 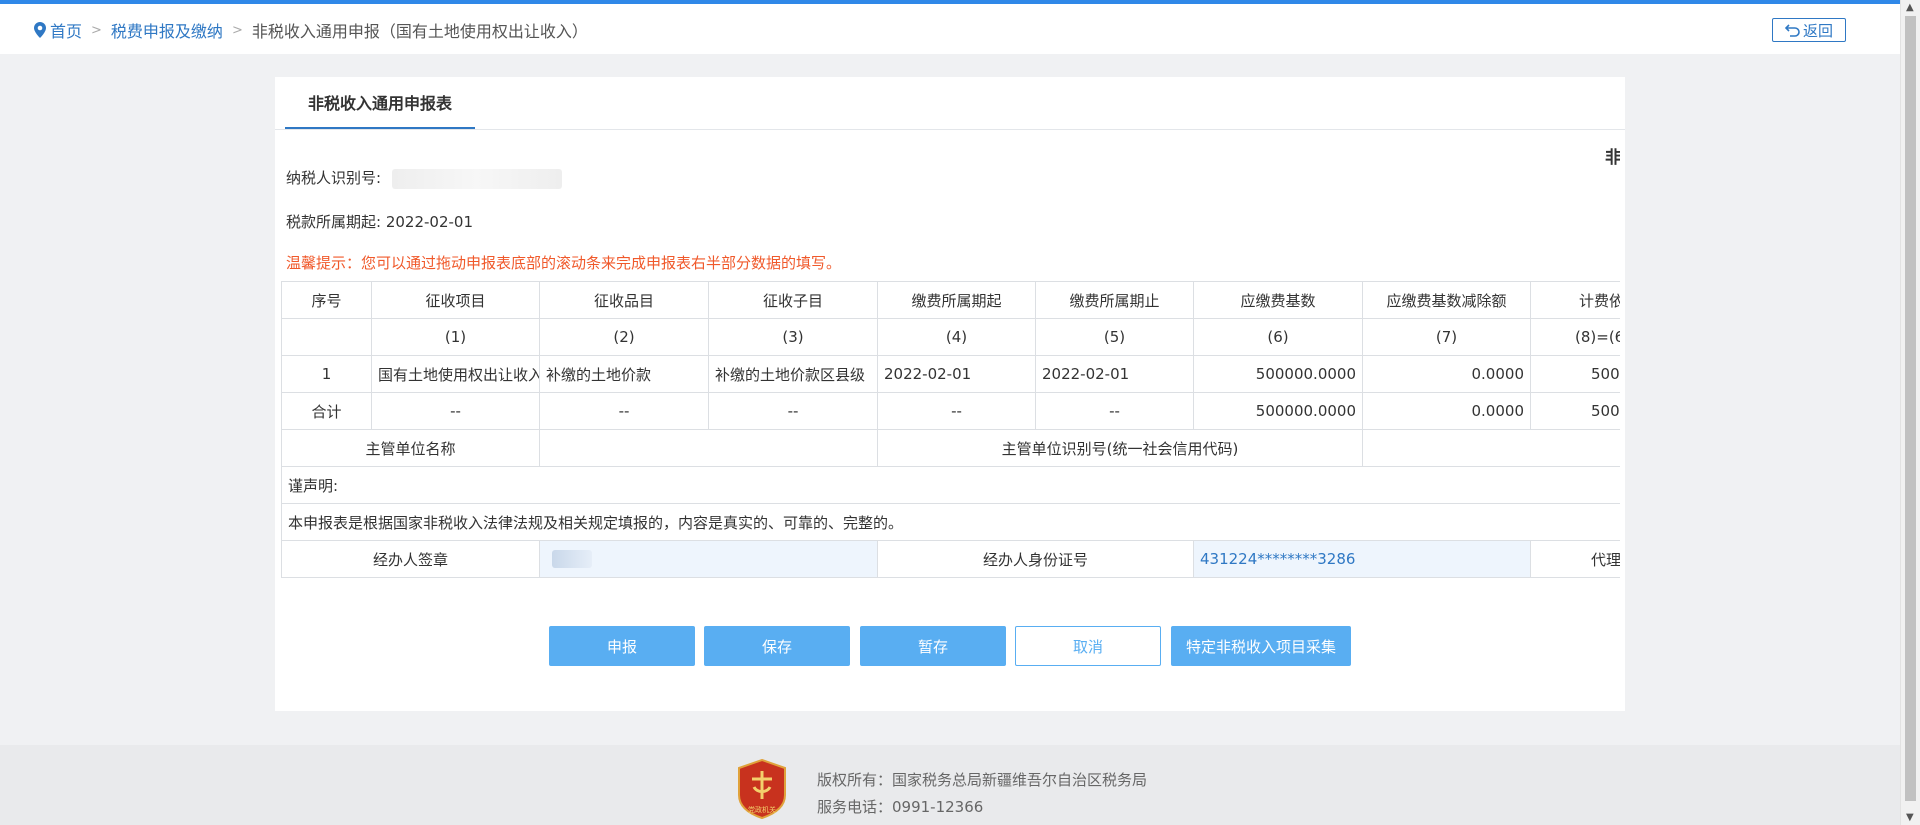 I want to click on column-number-row: (1) (2) (3) (4) (5) (6) (7) (8)=(6)-(7), so click(x=950, y=337).